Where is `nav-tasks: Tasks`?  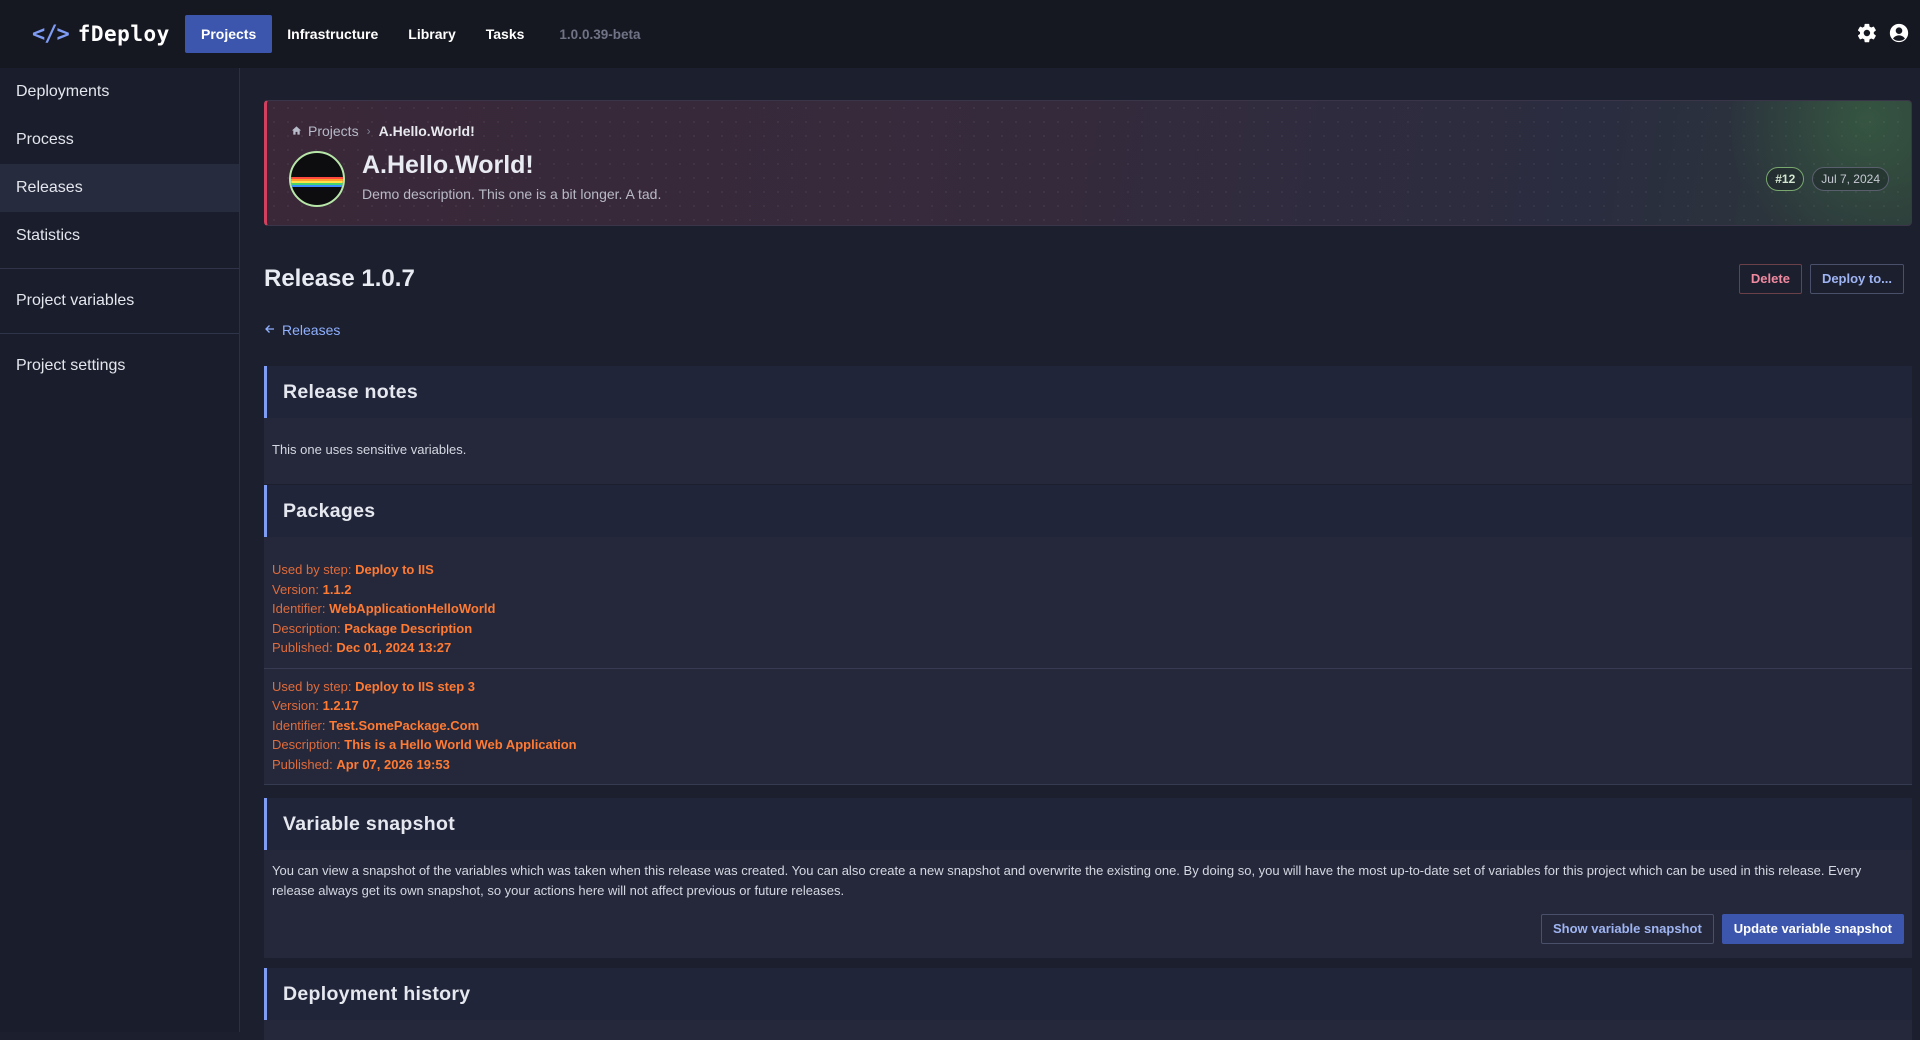
nav-tasks: Tasks is located at coordinates (505, 34).